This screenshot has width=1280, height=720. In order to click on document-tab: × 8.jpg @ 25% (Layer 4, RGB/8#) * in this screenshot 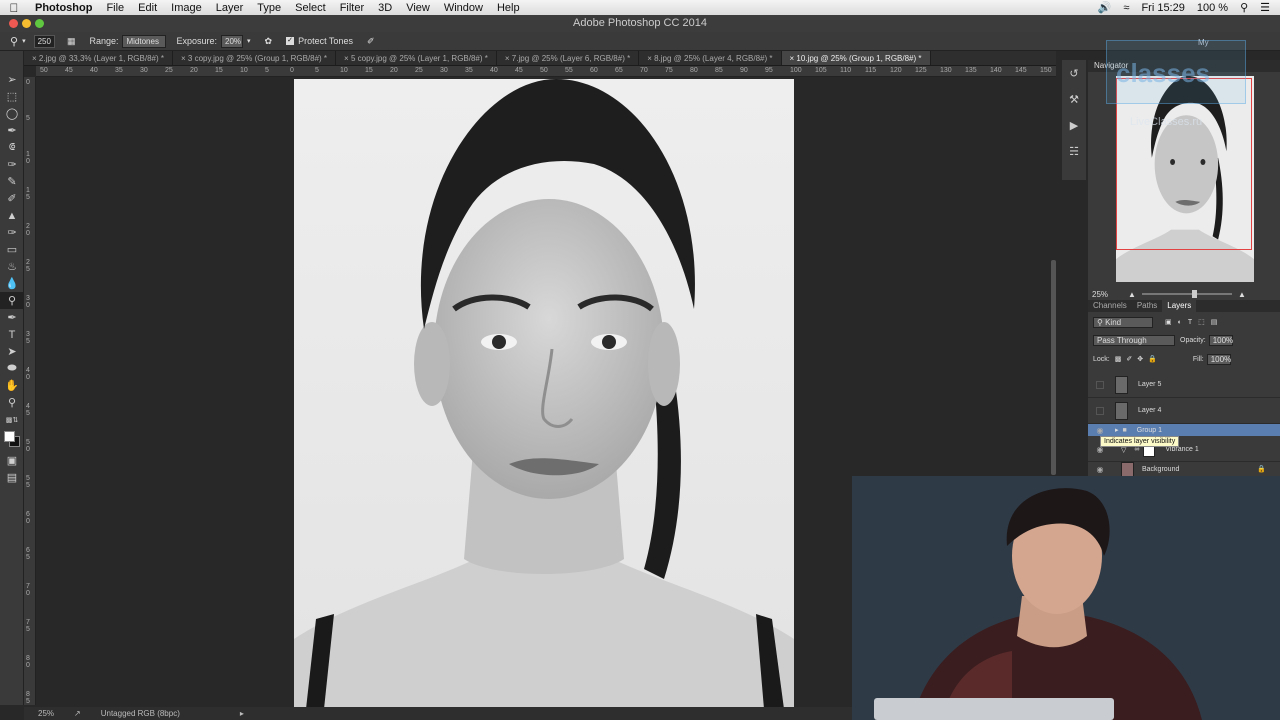, I will do `click(710, 58)`.